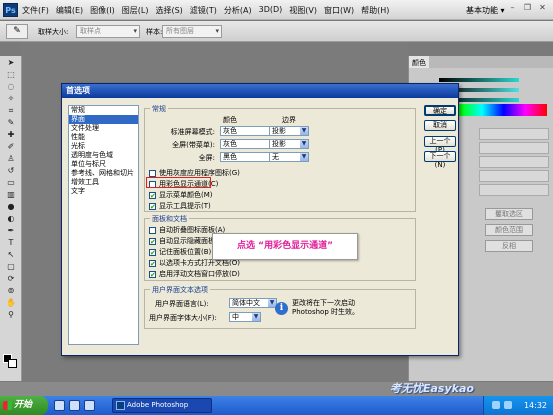 This screenshot has height=415, width=553. I want to click on nav-item-type: 文字, so click(103, 191).